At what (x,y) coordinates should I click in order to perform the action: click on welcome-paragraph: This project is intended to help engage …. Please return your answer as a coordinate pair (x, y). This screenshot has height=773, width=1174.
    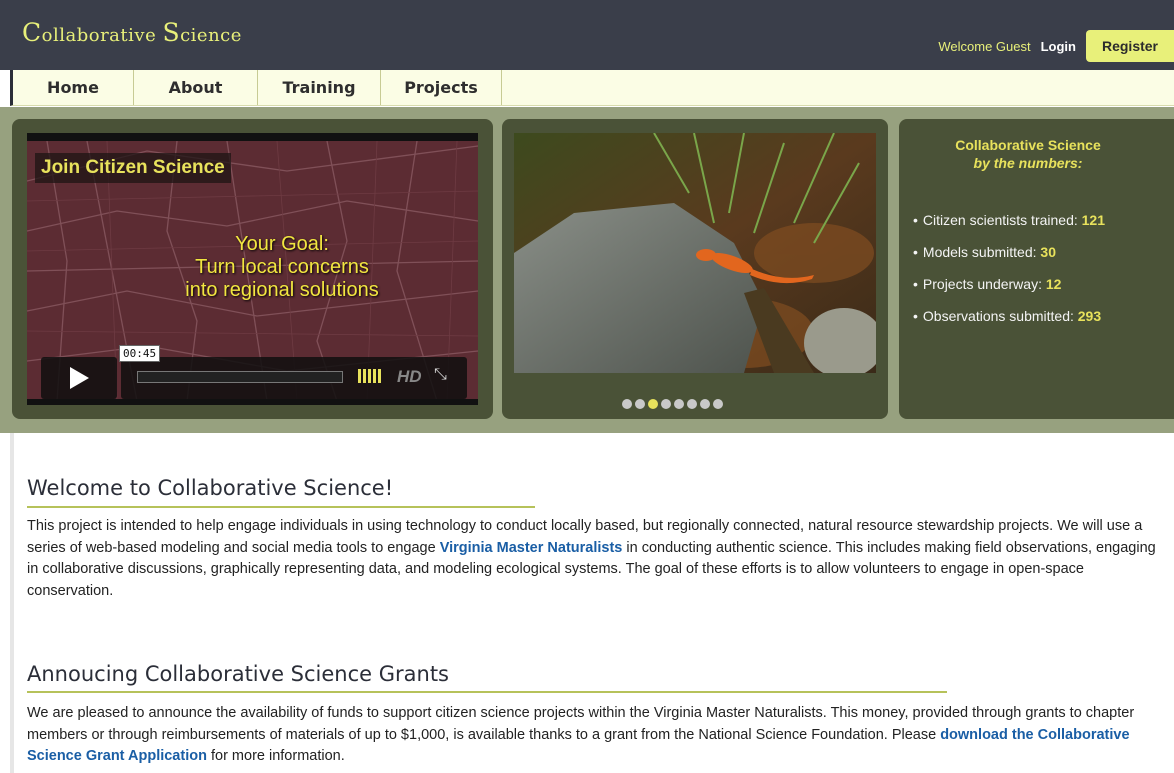
    Looking at the image, I should click on (591, 558).